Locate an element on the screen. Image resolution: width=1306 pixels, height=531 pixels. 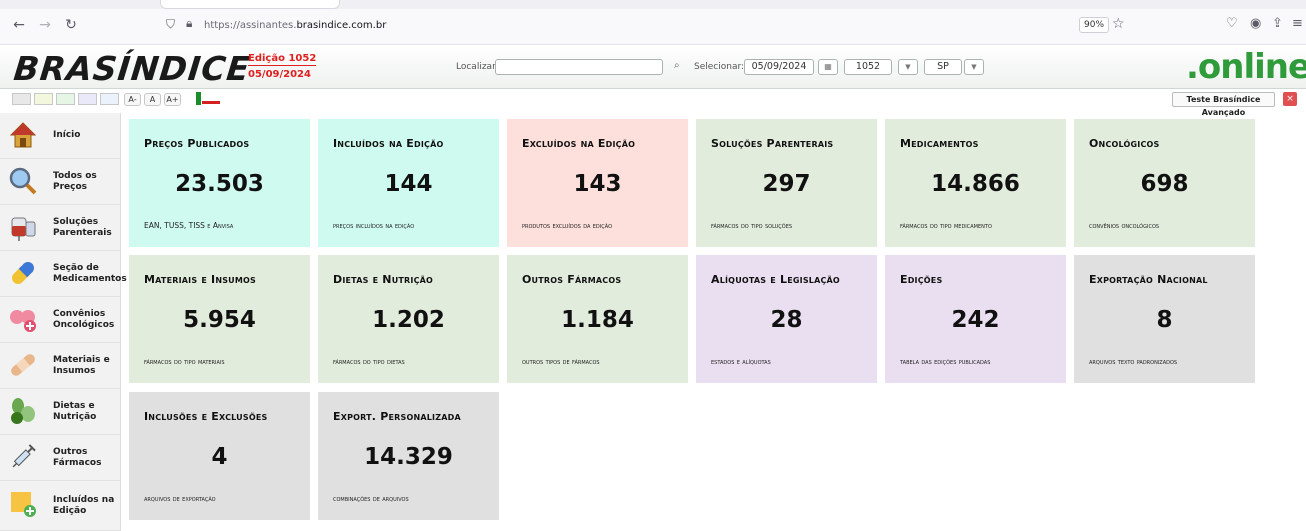
tile-value: 143 is located at coordinates (597, 184).